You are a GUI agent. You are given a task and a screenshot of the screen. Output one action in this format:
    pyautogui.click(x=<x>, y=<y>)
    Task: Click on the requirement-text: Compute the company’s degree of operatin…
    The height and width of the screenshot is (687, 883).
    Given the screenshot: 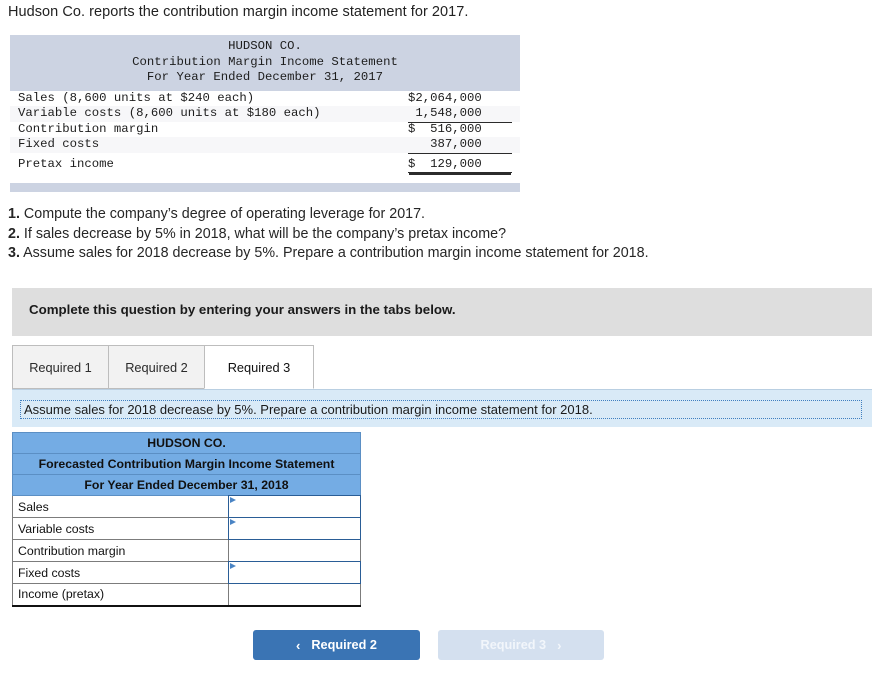 What is the action you would take?
    pyautogui.click(x=224, y=214)
    